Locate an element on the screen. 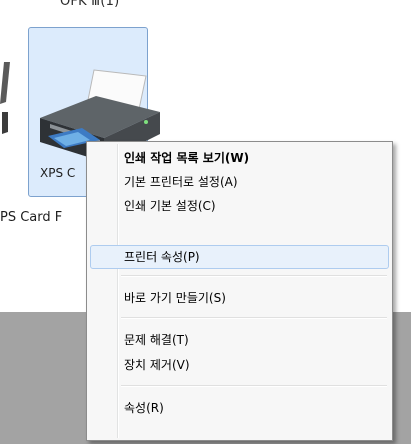 This screenshot has height=444, width=411. menu-item-see-print-queue: 인쇄 작업 목록 보기(W) is located at coordinates (239, 158).